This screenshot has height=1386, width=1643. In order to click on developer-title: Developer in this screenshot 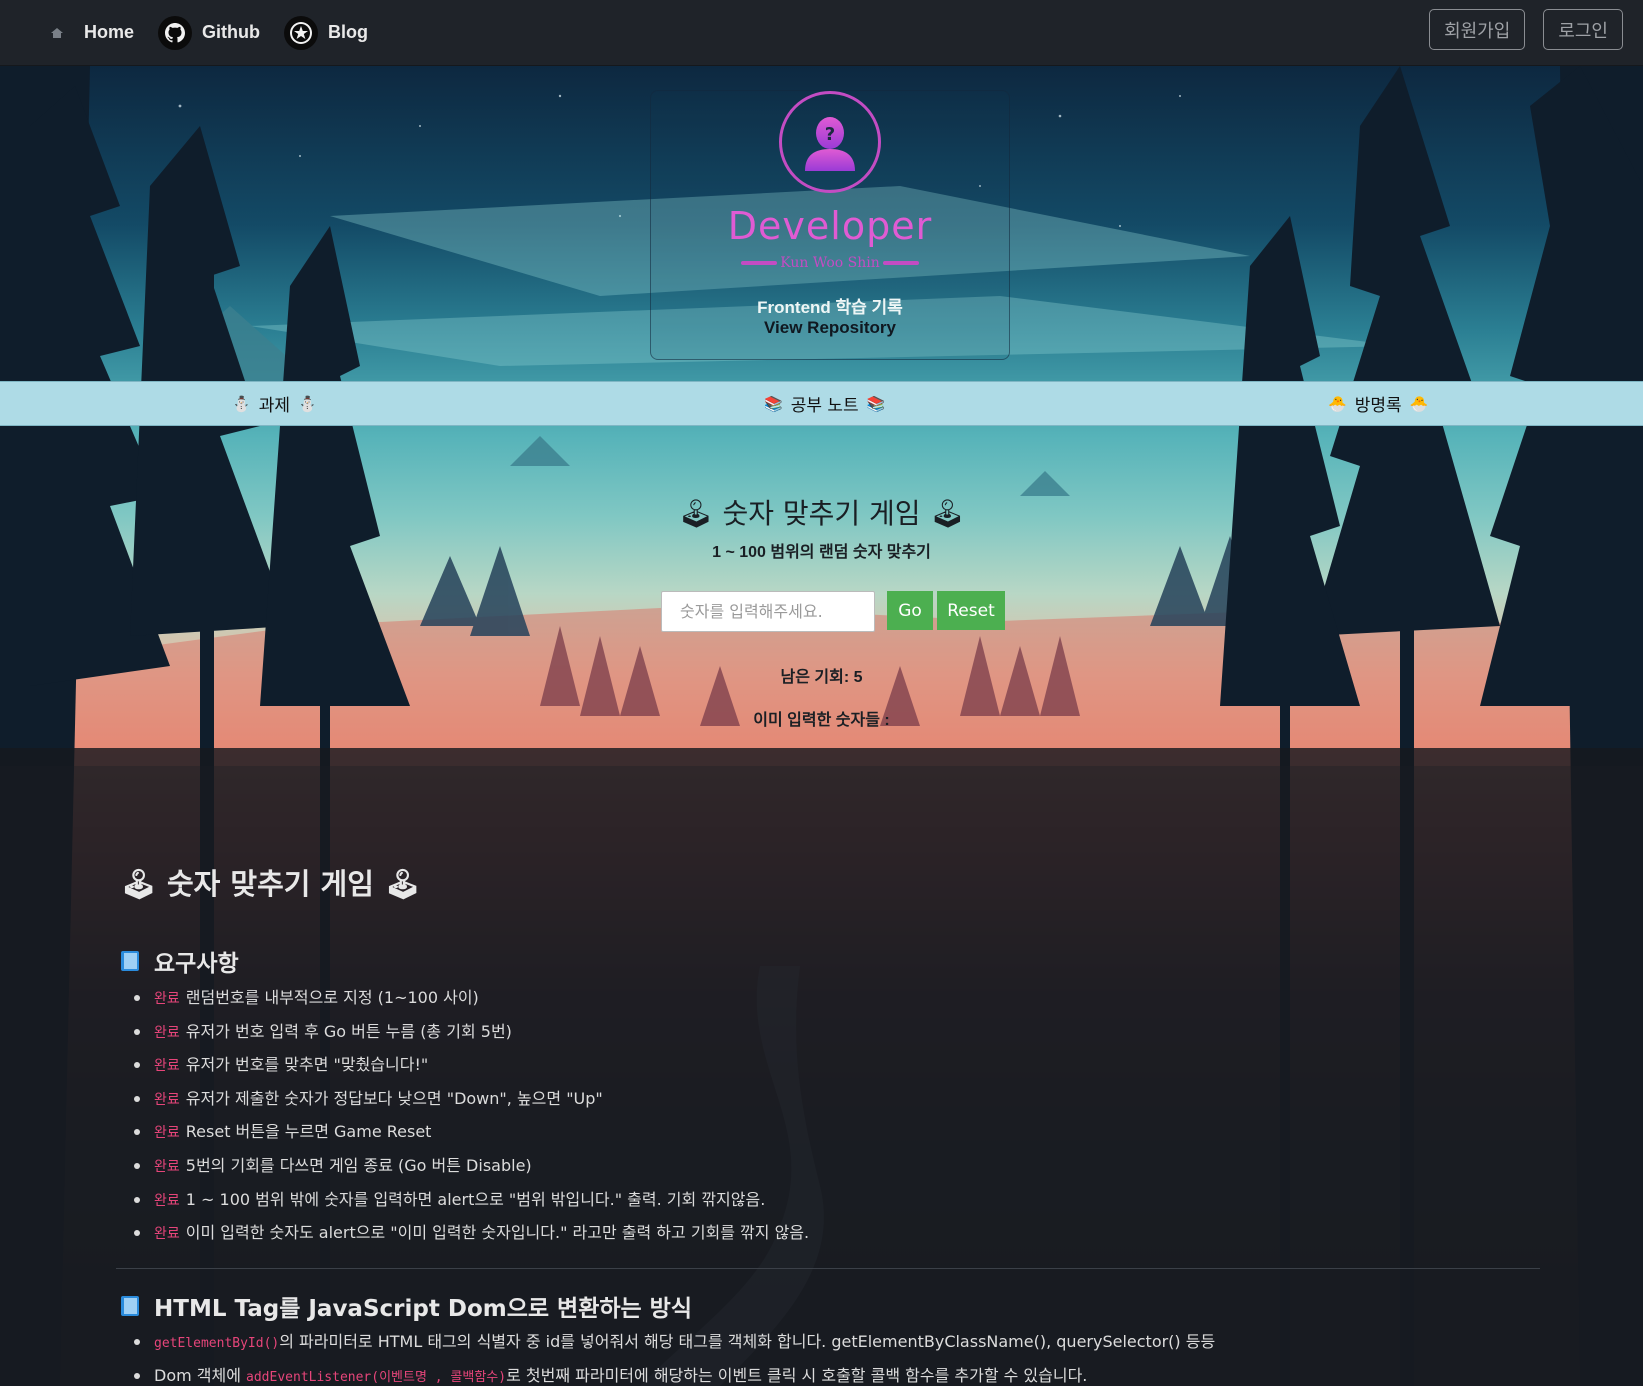, I will do `click(830, 226)`.